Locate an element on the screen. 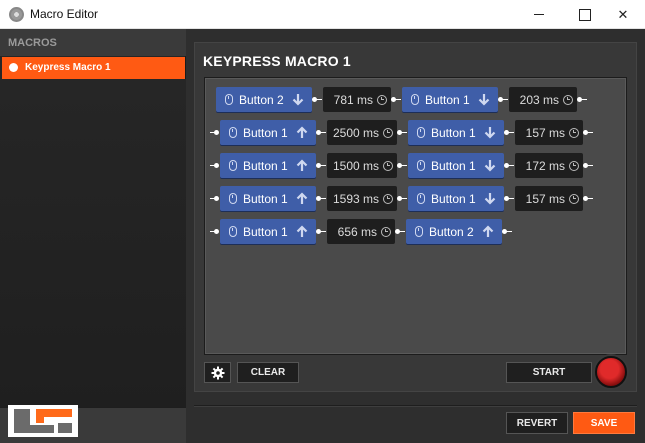  sidebar-item-keypress-macro-1: Keypress Macro 1 is located at coordinates (93, 68).